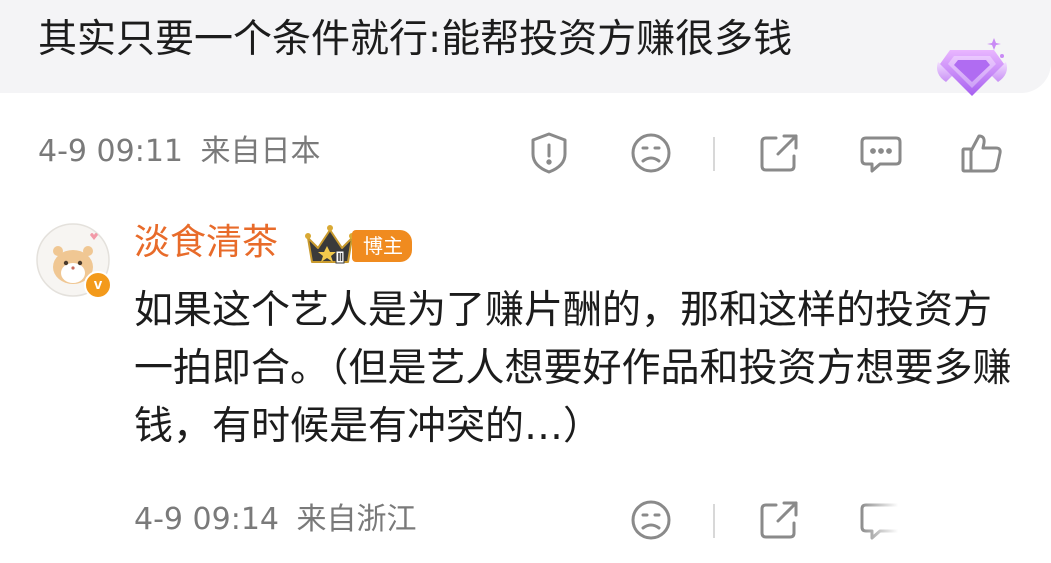 The height and width of the screenshot is (563, 1051). I want to click on crown-icon, so click(330, 246).